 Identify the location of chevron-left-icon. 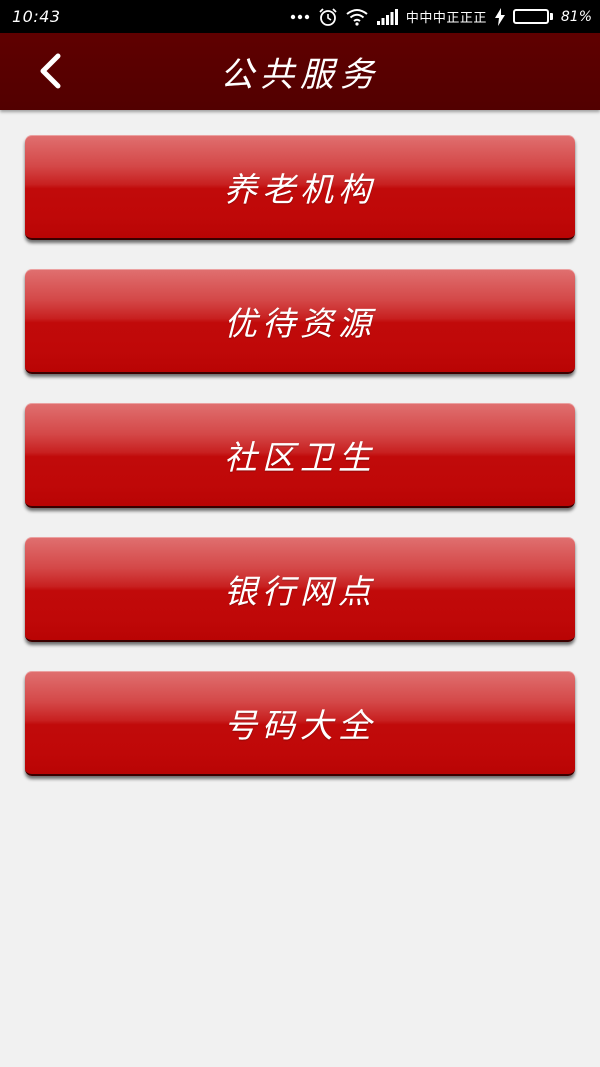
(50, 73).